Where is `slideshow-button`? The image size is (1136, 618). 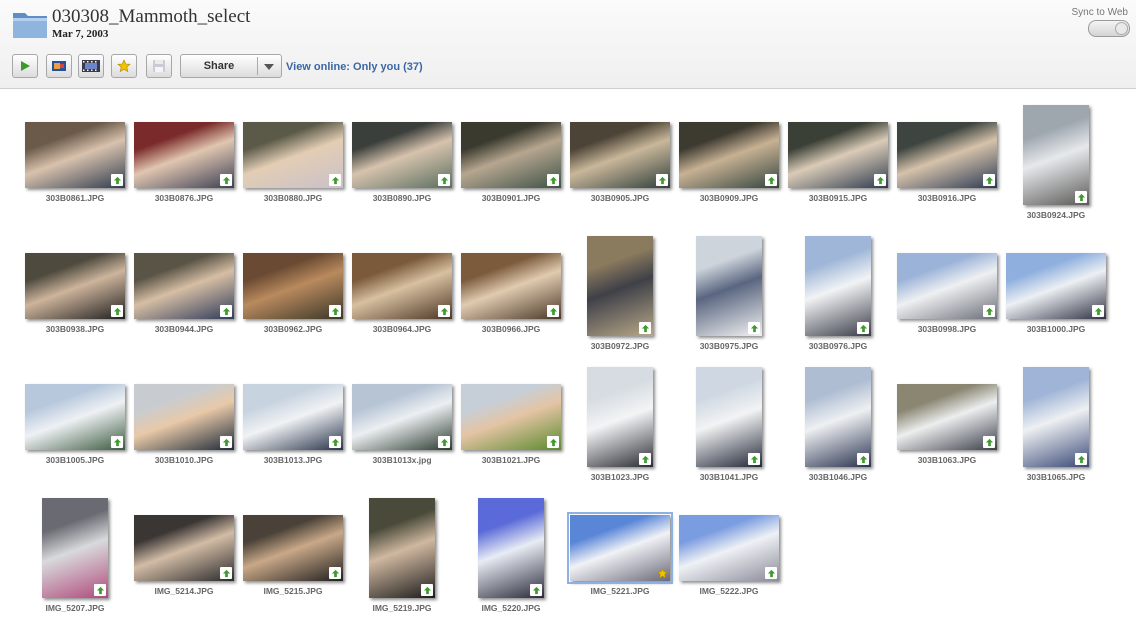
slideshow-button is located at coordinates (59, 66).